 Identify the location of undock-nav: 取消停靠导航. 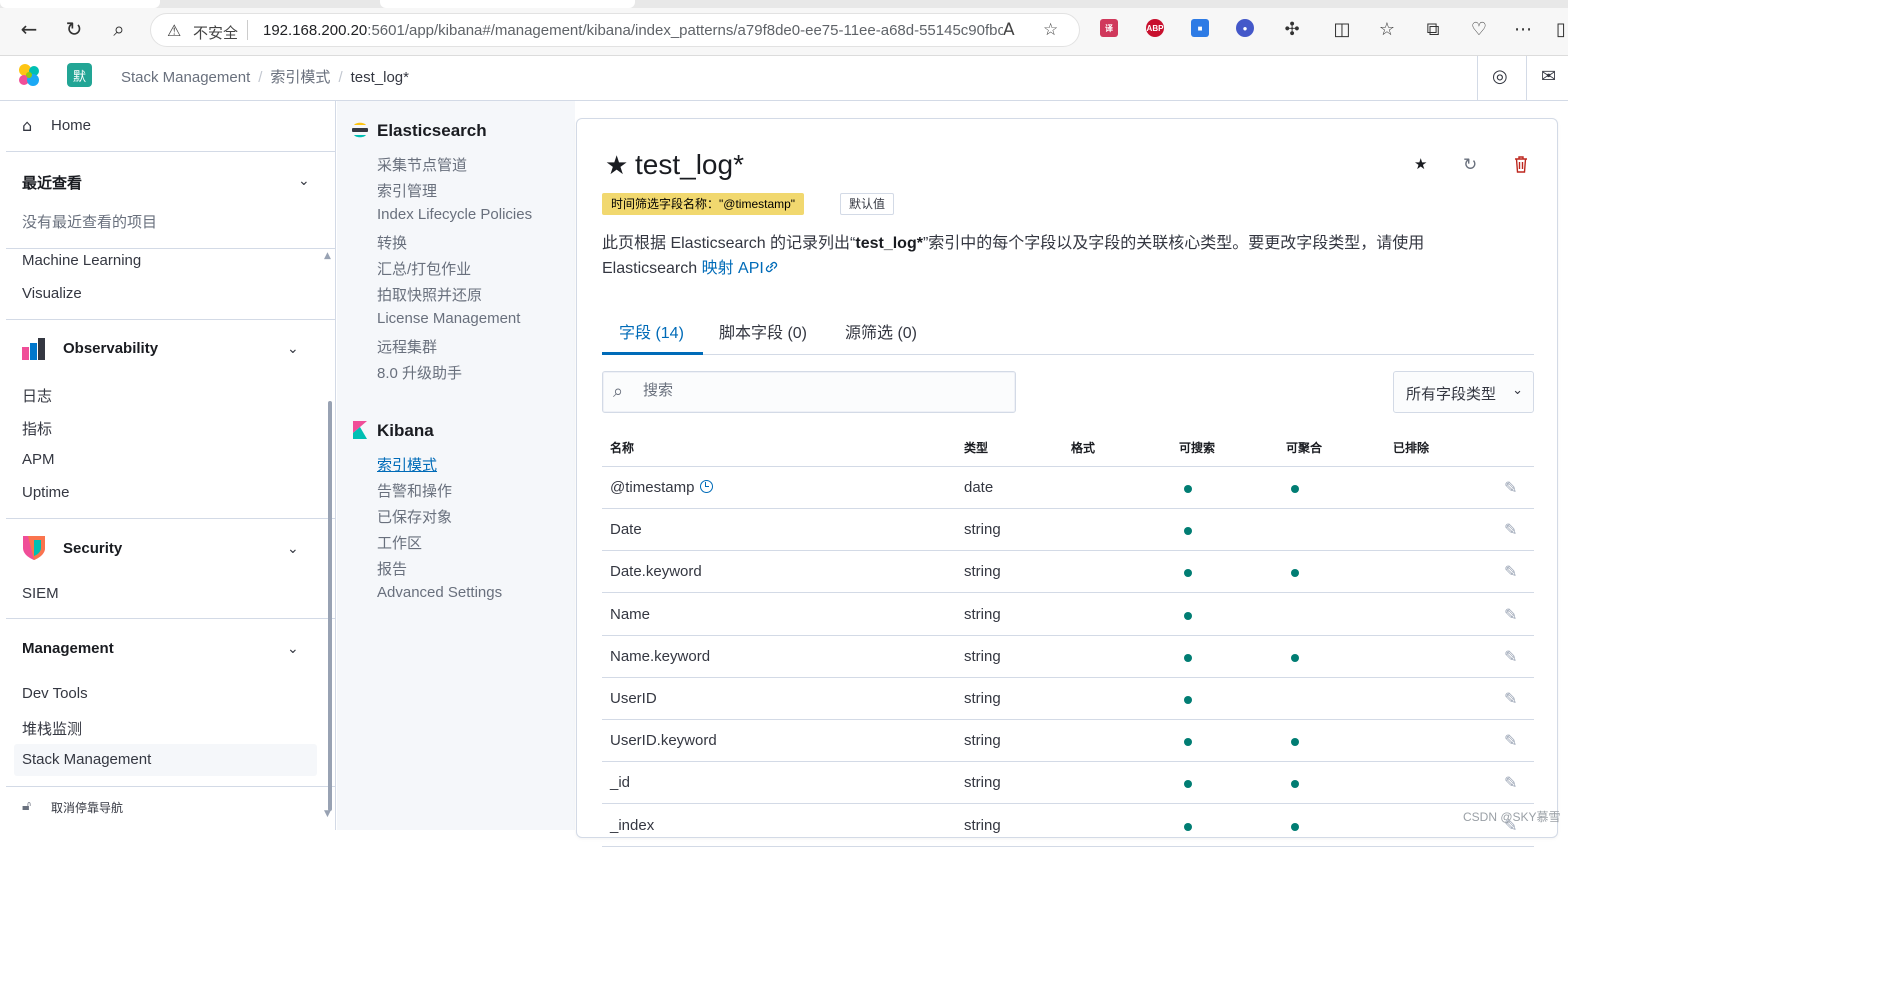
(87, 807).